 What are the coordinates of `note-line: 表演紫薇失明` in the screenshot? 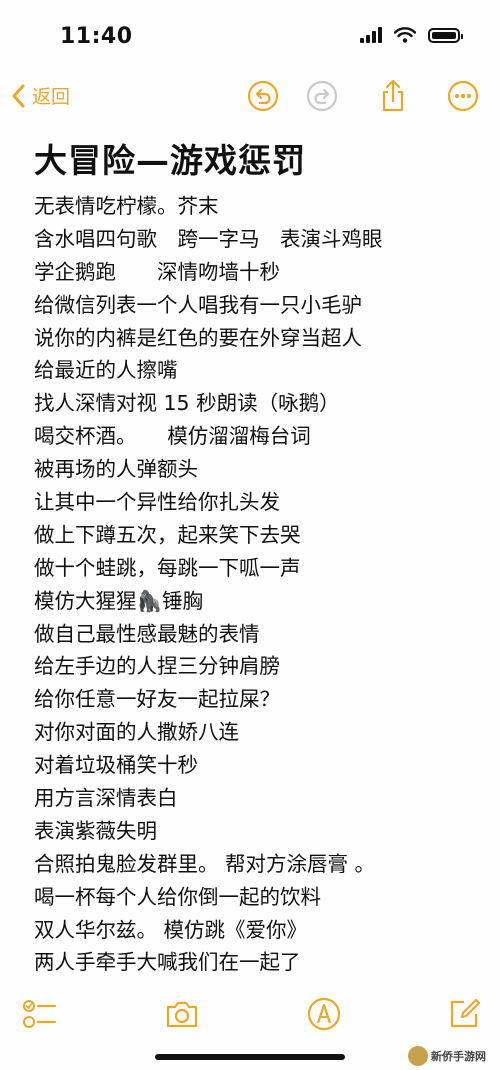 It's located at (95, 830).